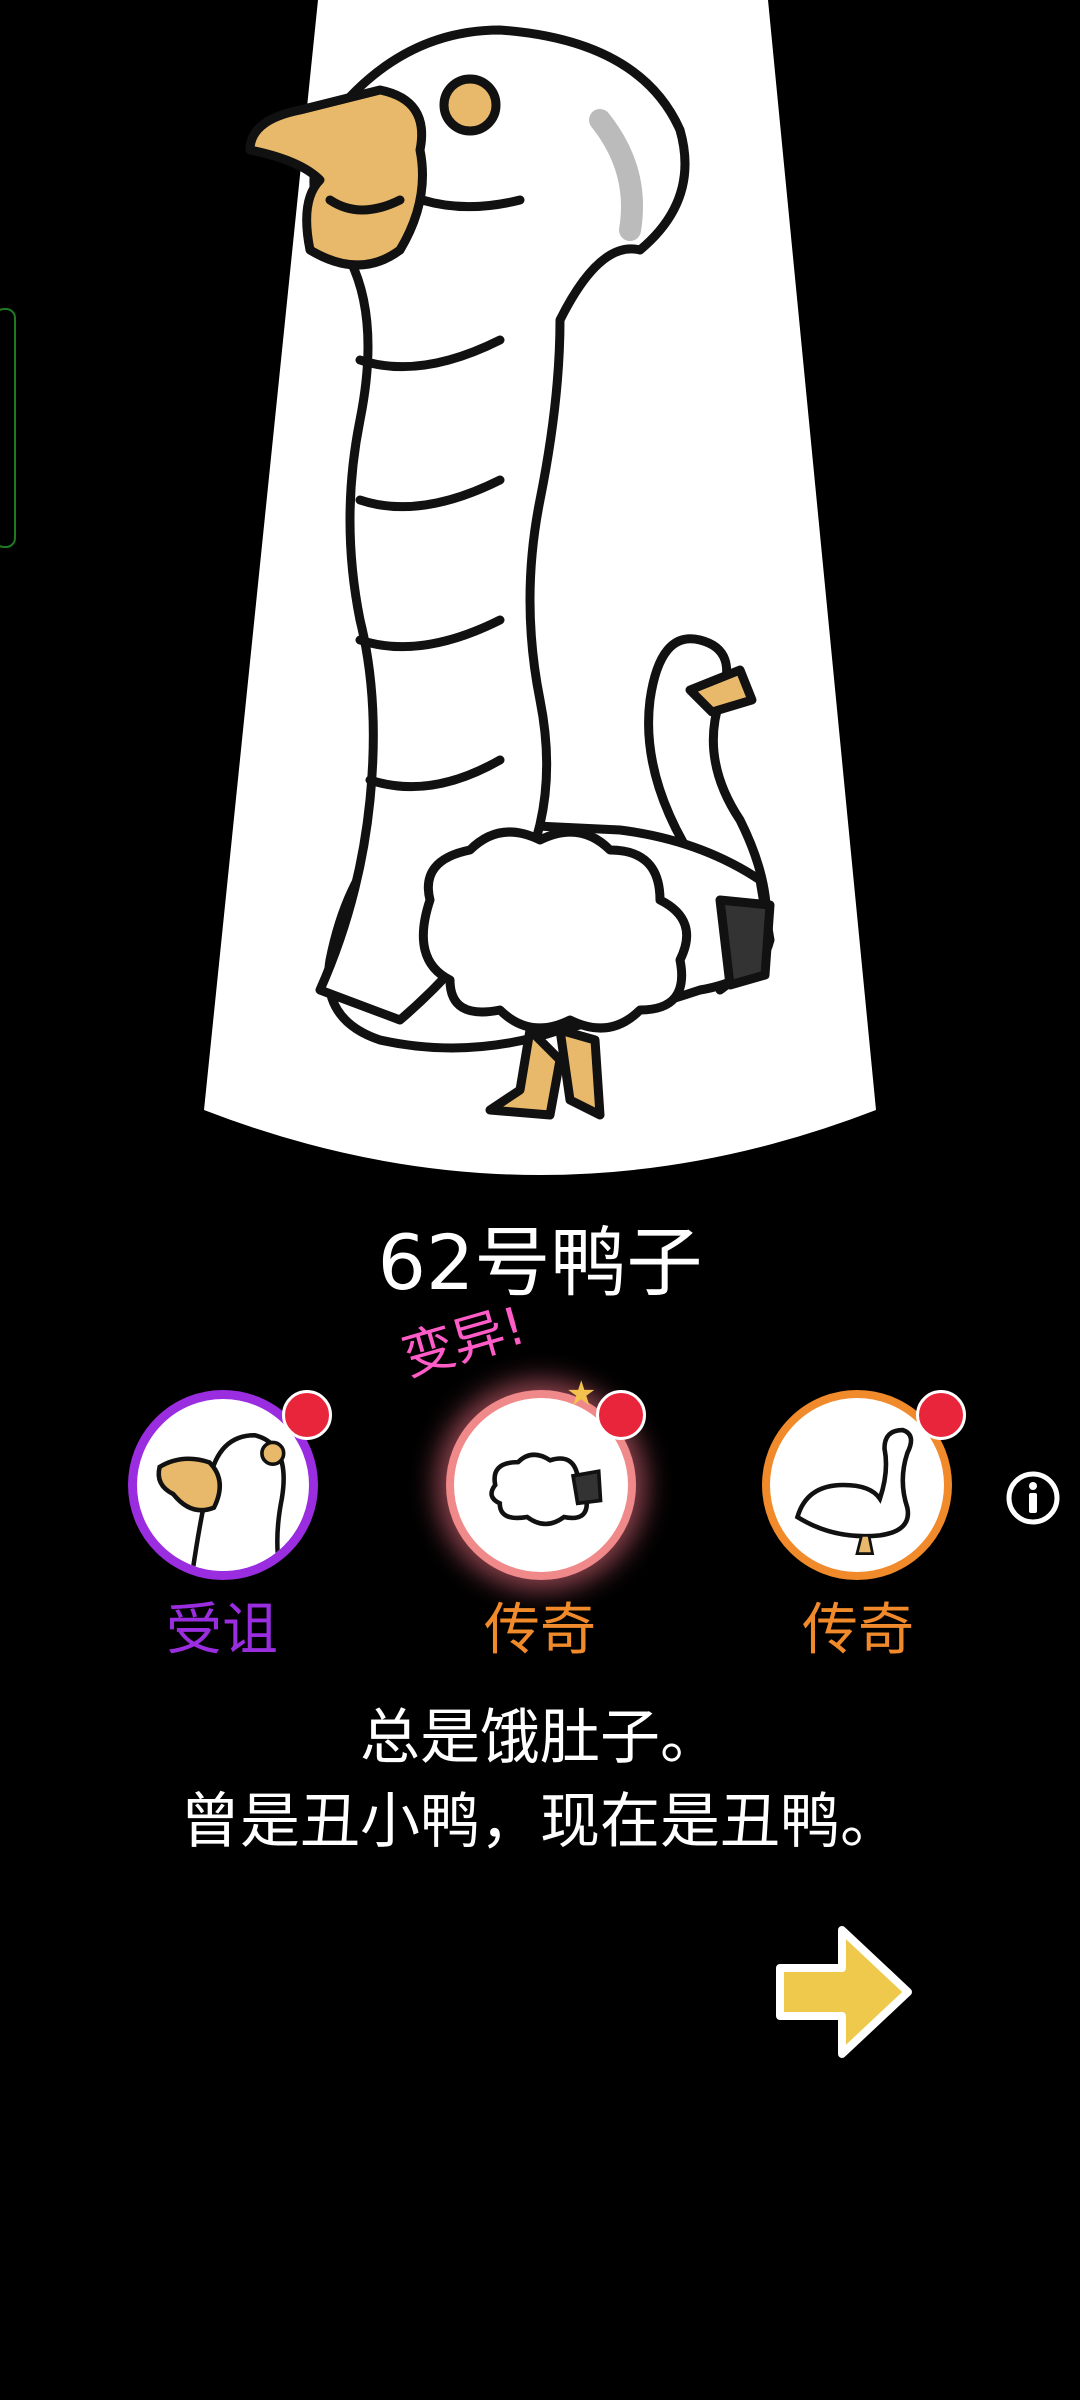 This screenshot has height=2400, width=1080. Describe the element at coordinates (540, 1780) in the screenshot. I see `duck-description: 总是饿肚子。 曾是丑小鸭，现在是丑鸭。` at that location.